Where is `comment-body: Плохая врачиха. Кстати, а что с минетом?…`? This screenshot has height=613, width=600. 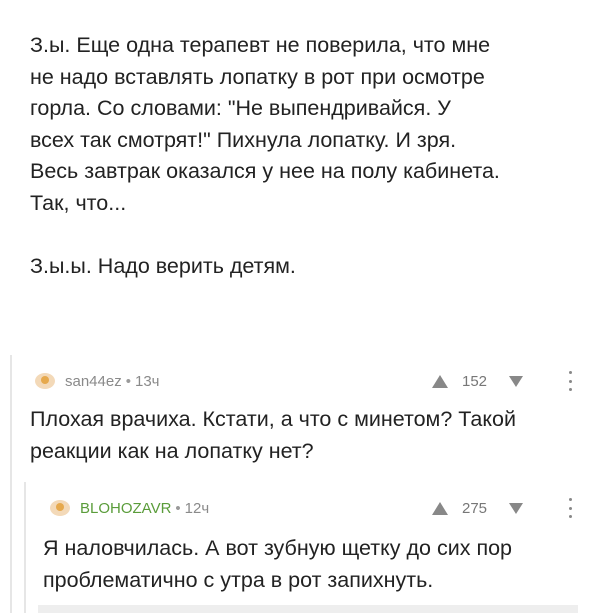 comment-body: Плохая врачиха. Кстати, а что с минетом?… is located at coordinates (312, 435).